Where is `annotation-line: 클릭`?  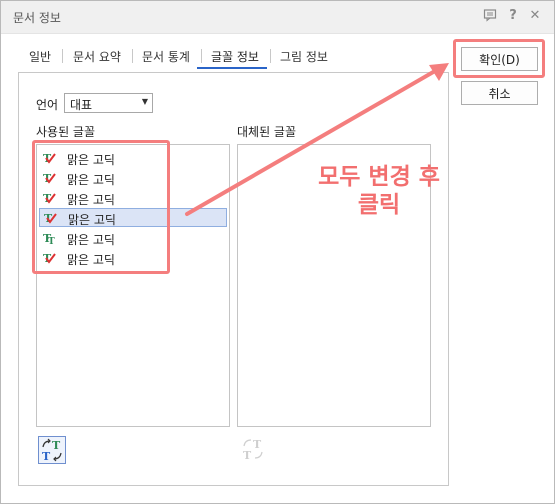 annotation-line: 클릭 is located at coordinates (379, 205).